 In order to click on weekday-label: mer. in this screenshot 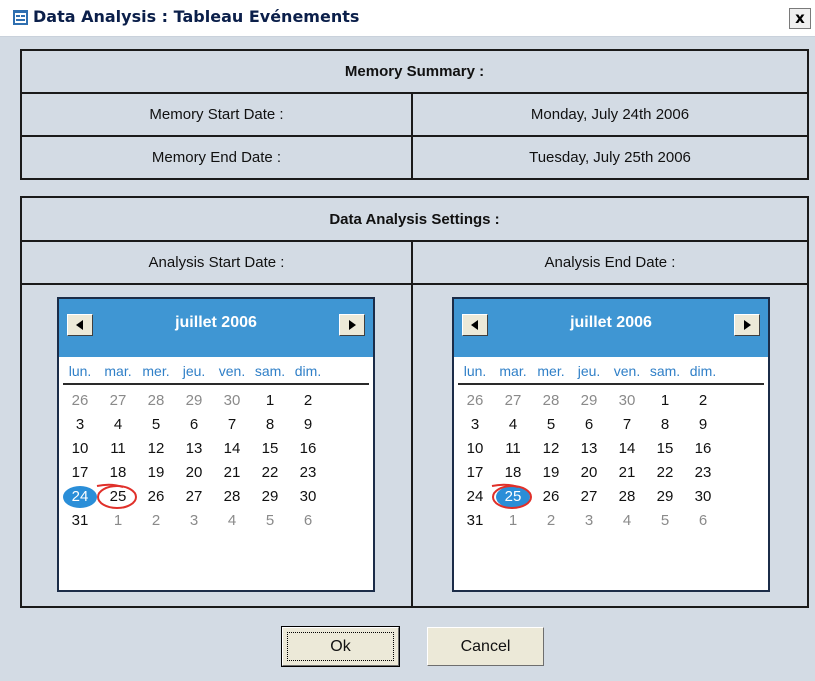, I will do `click(551, 371)`.